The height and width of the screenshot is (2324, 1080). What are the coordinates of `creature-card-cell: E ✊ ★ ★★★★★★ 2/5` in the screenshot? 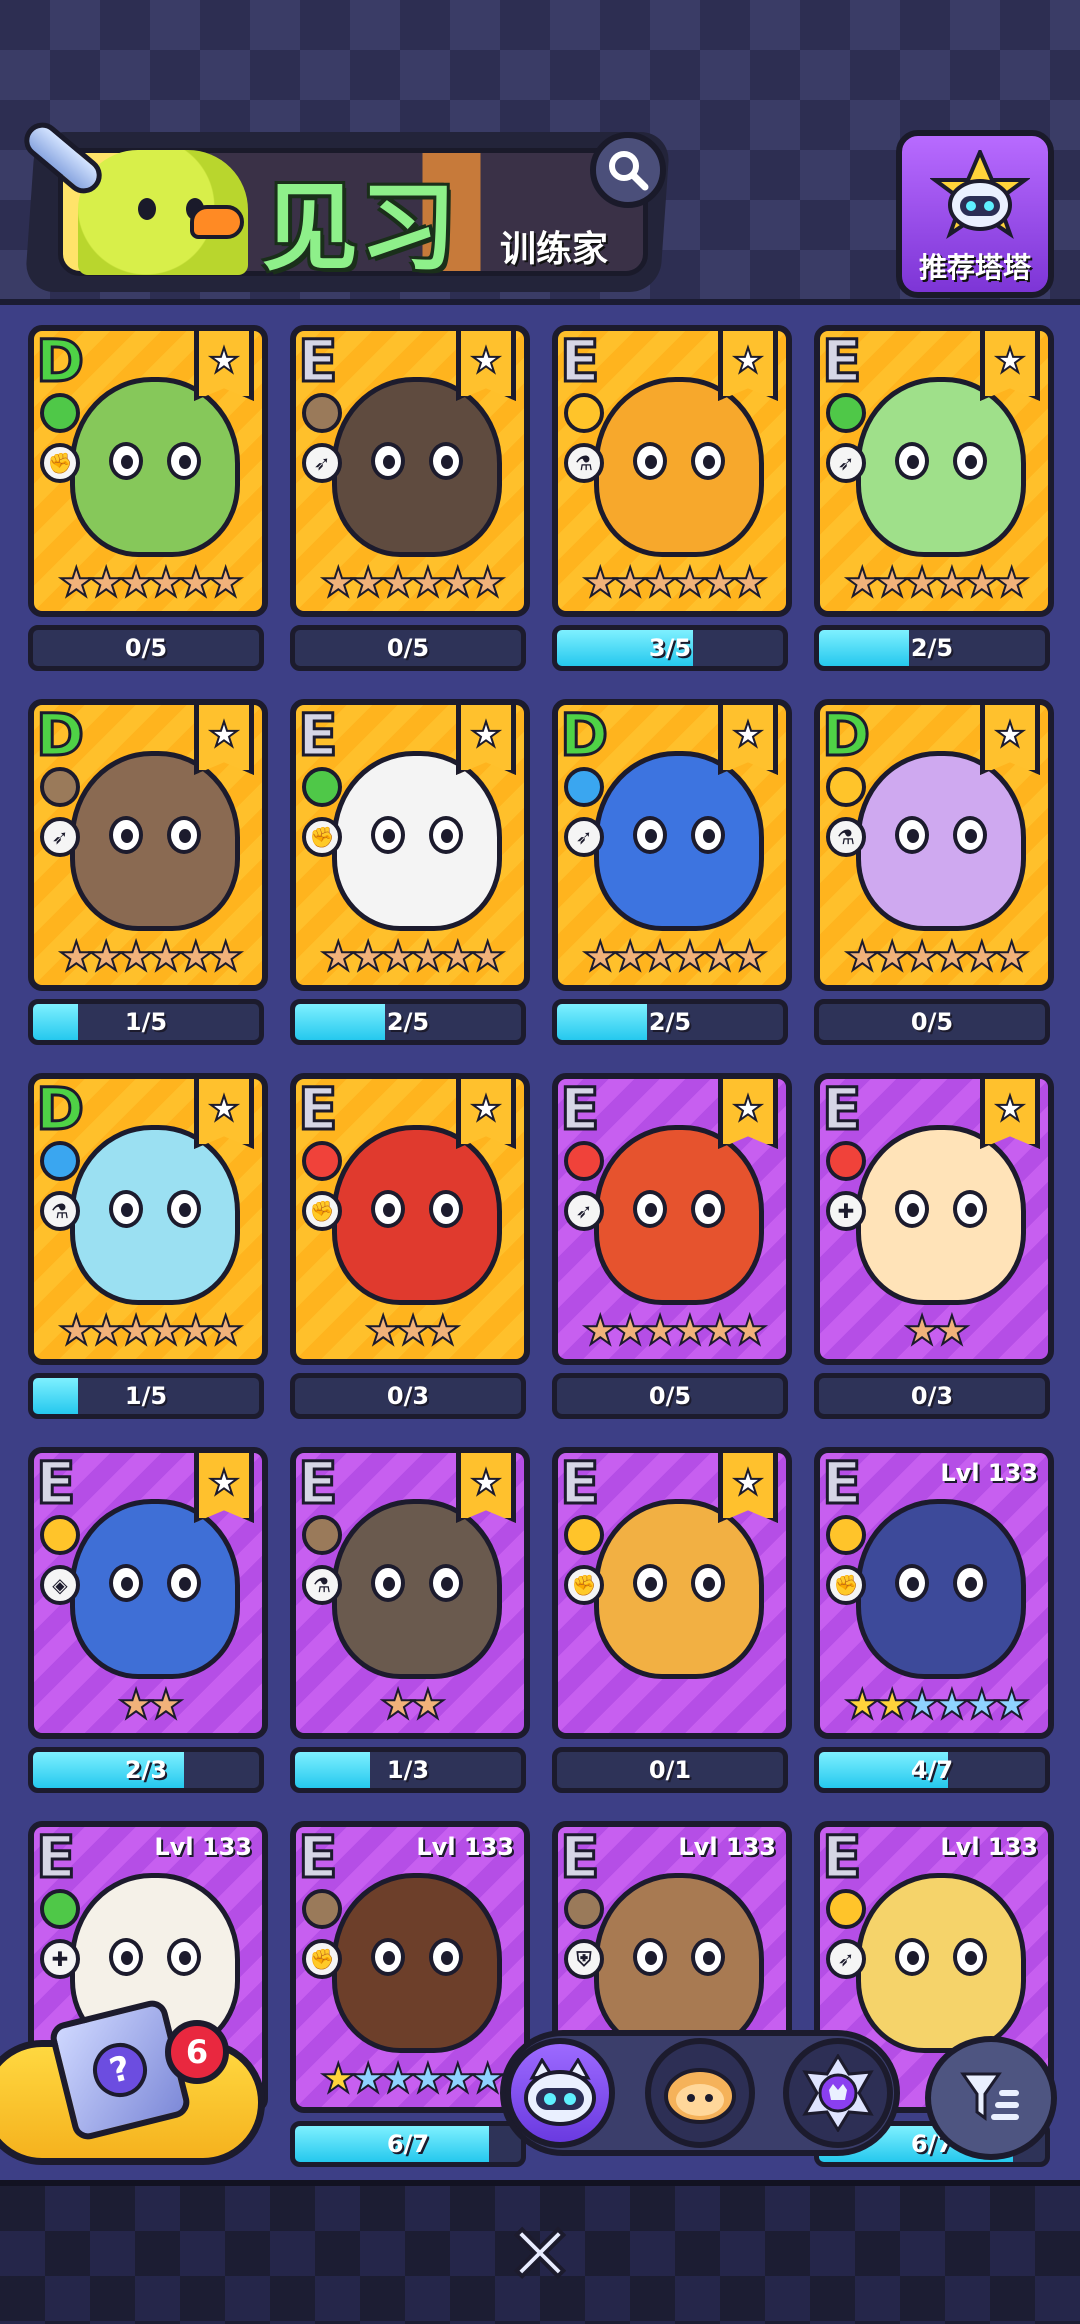 It's located at (410, 884).